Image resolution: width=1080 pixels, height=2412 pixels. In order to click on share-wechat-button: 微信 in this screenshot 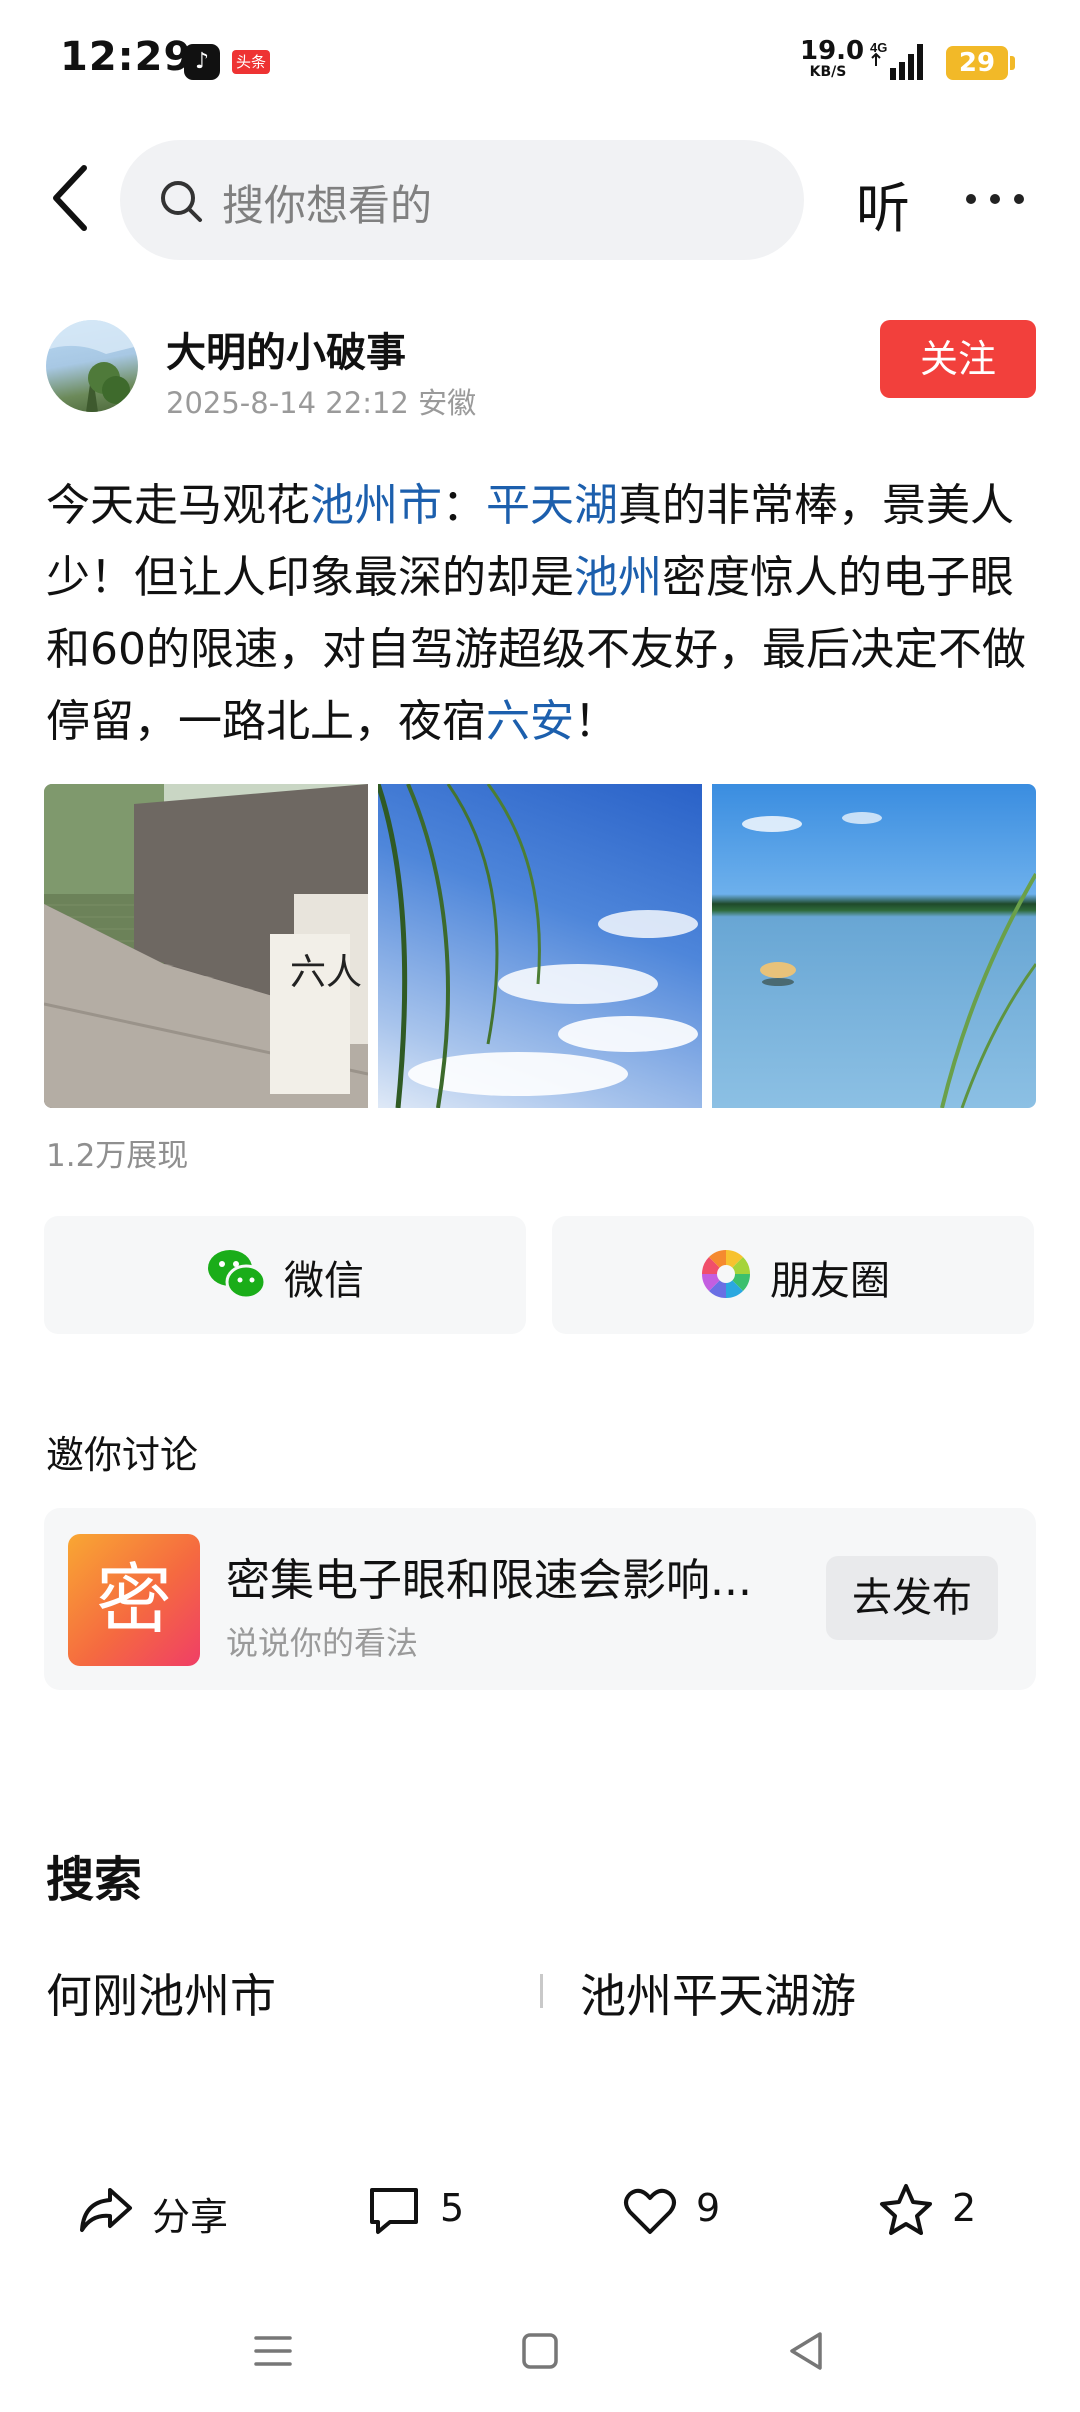, I will do `click(285, 1275)`.